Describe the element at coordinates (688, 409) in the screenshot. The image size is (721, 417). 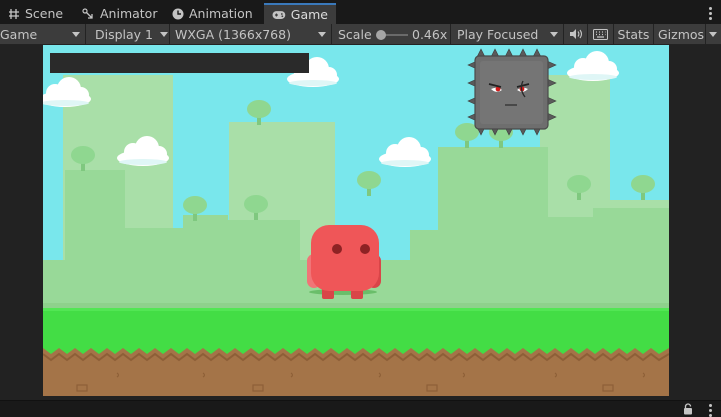
I see `lock-icon` at that location.